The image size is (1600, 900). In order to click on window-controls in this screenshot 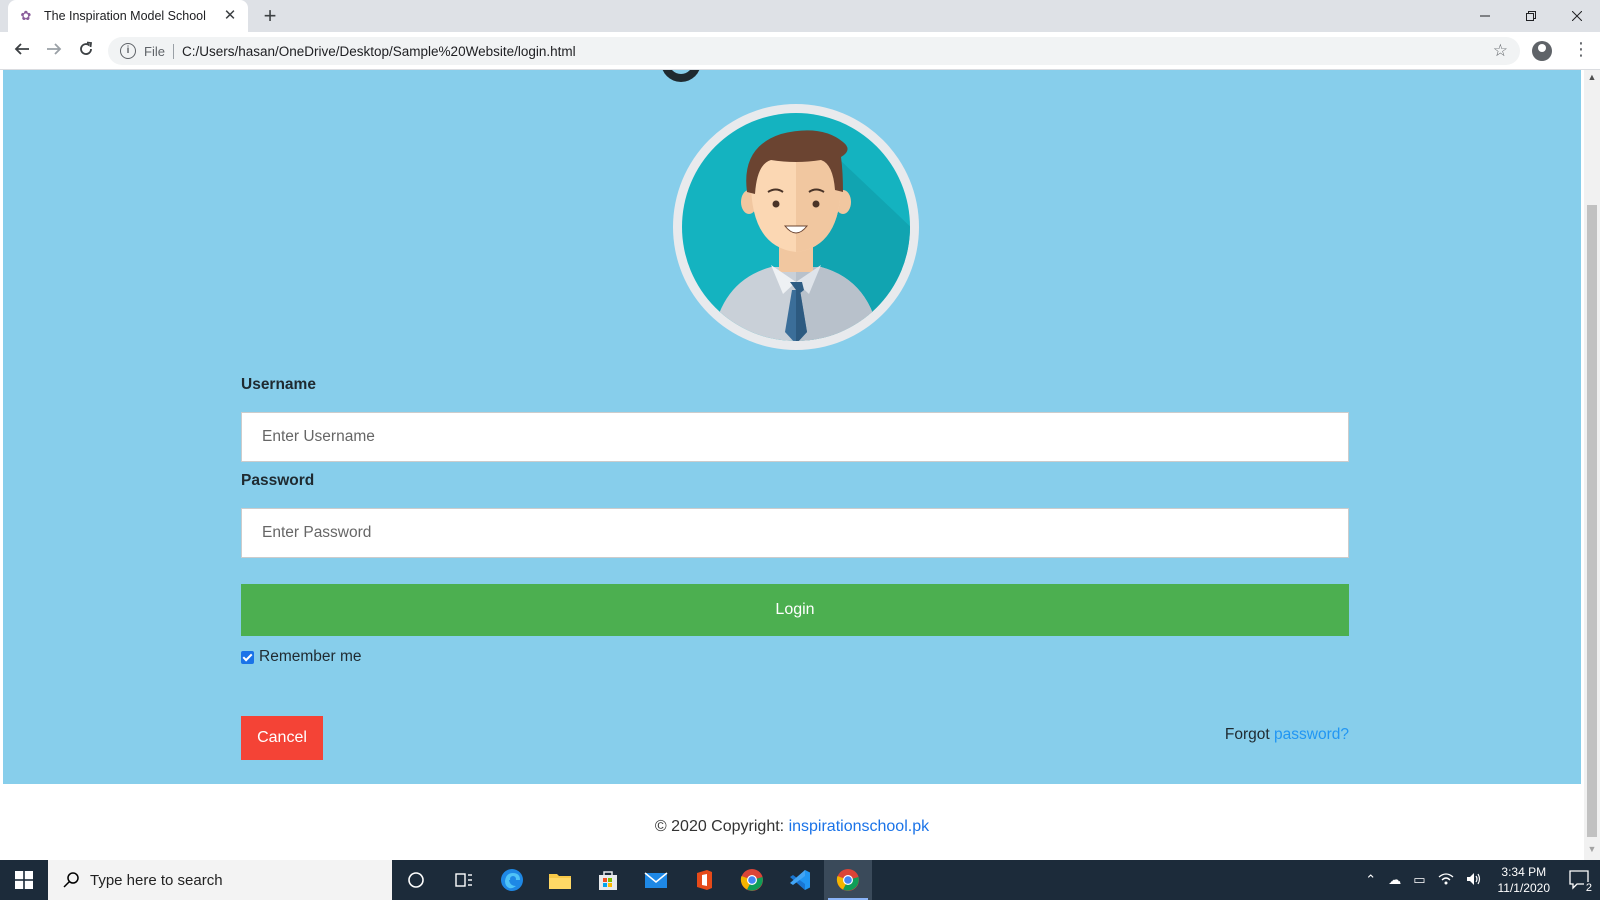, I will do `click(1531, 16)`.